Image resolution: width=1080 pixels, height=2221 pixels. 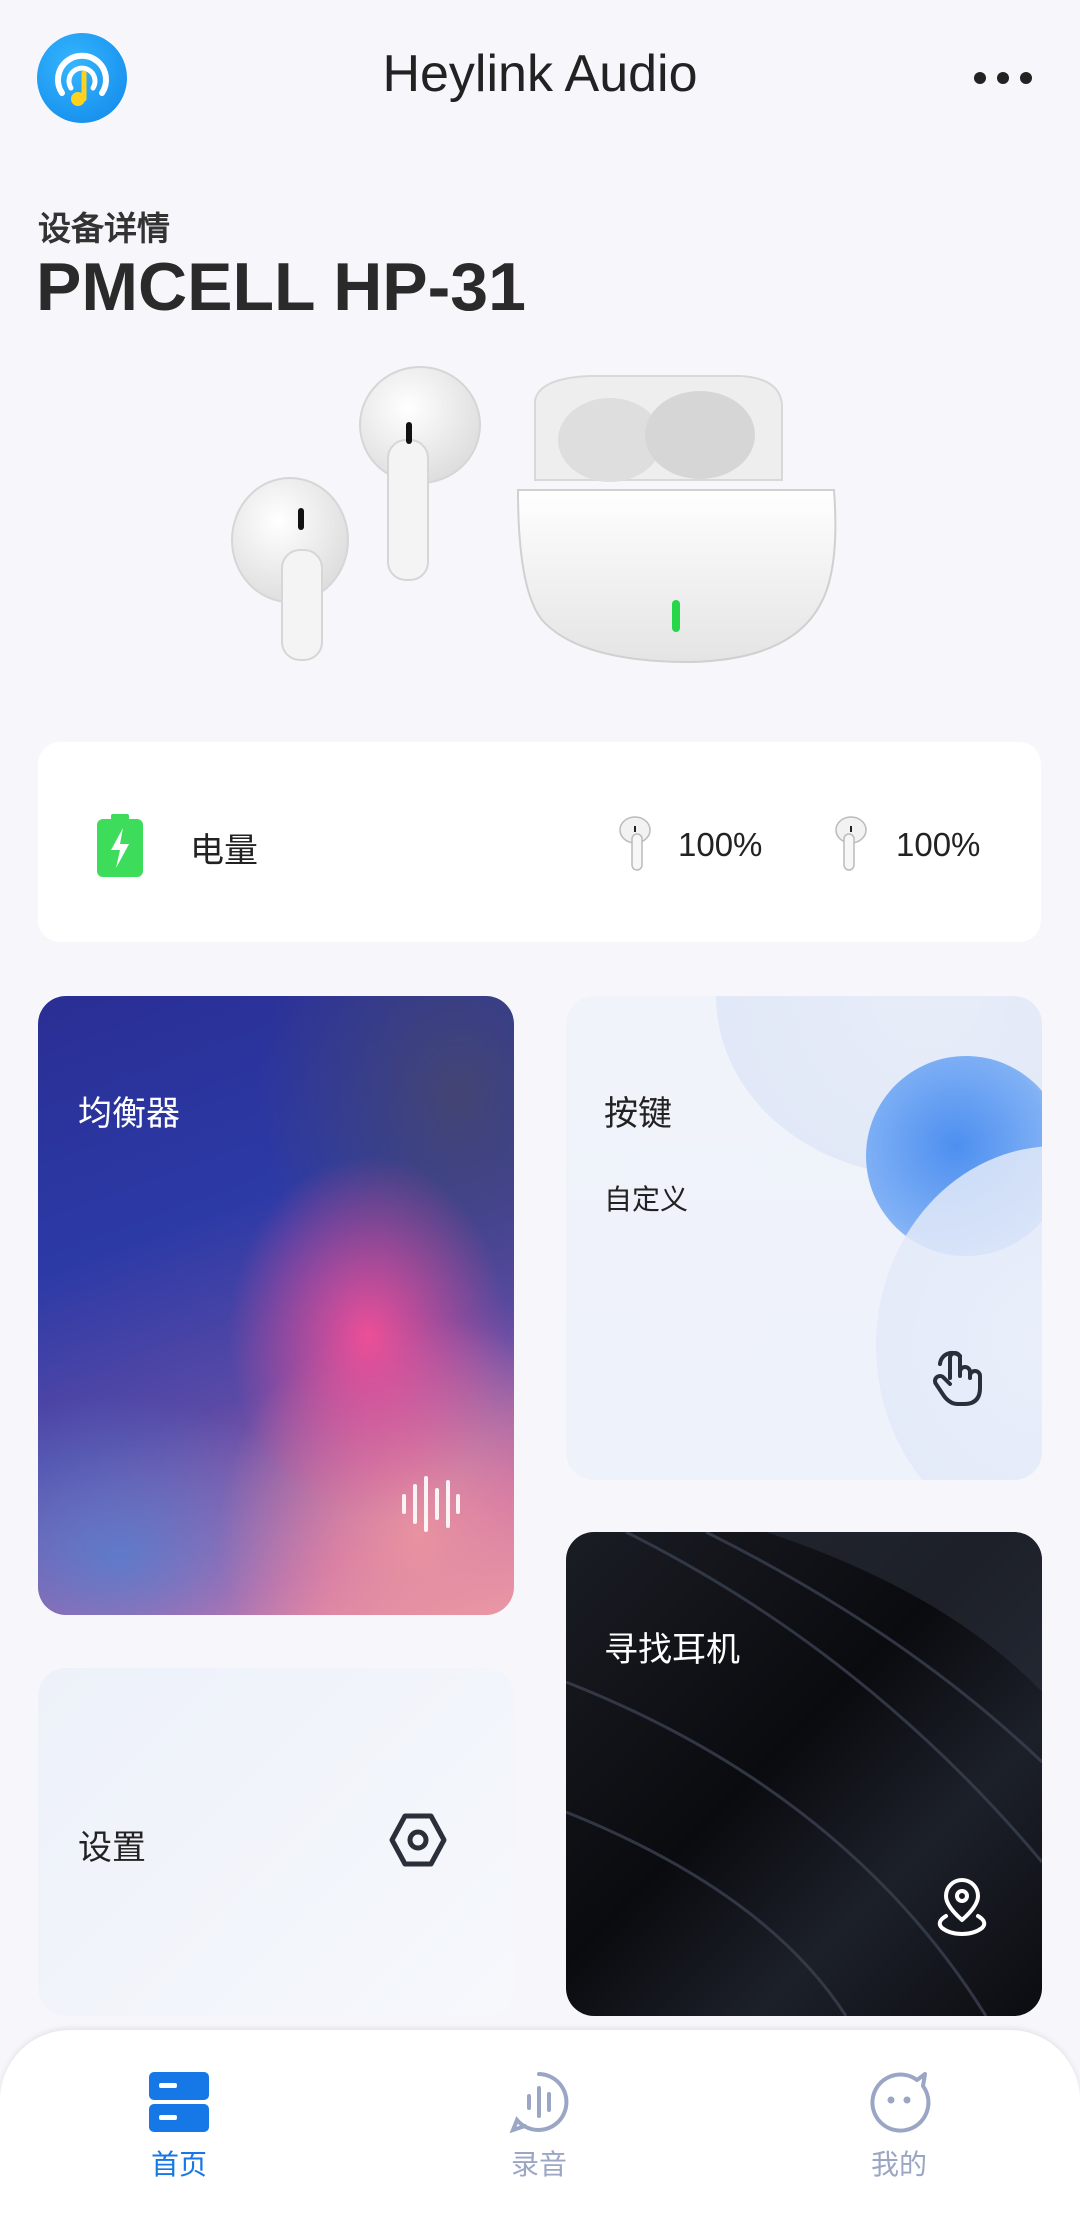 What do you see at coordinates (276, 1842) in the screenshot?
I see `settings-tile: 设置` at bounding box center [276, 1842].